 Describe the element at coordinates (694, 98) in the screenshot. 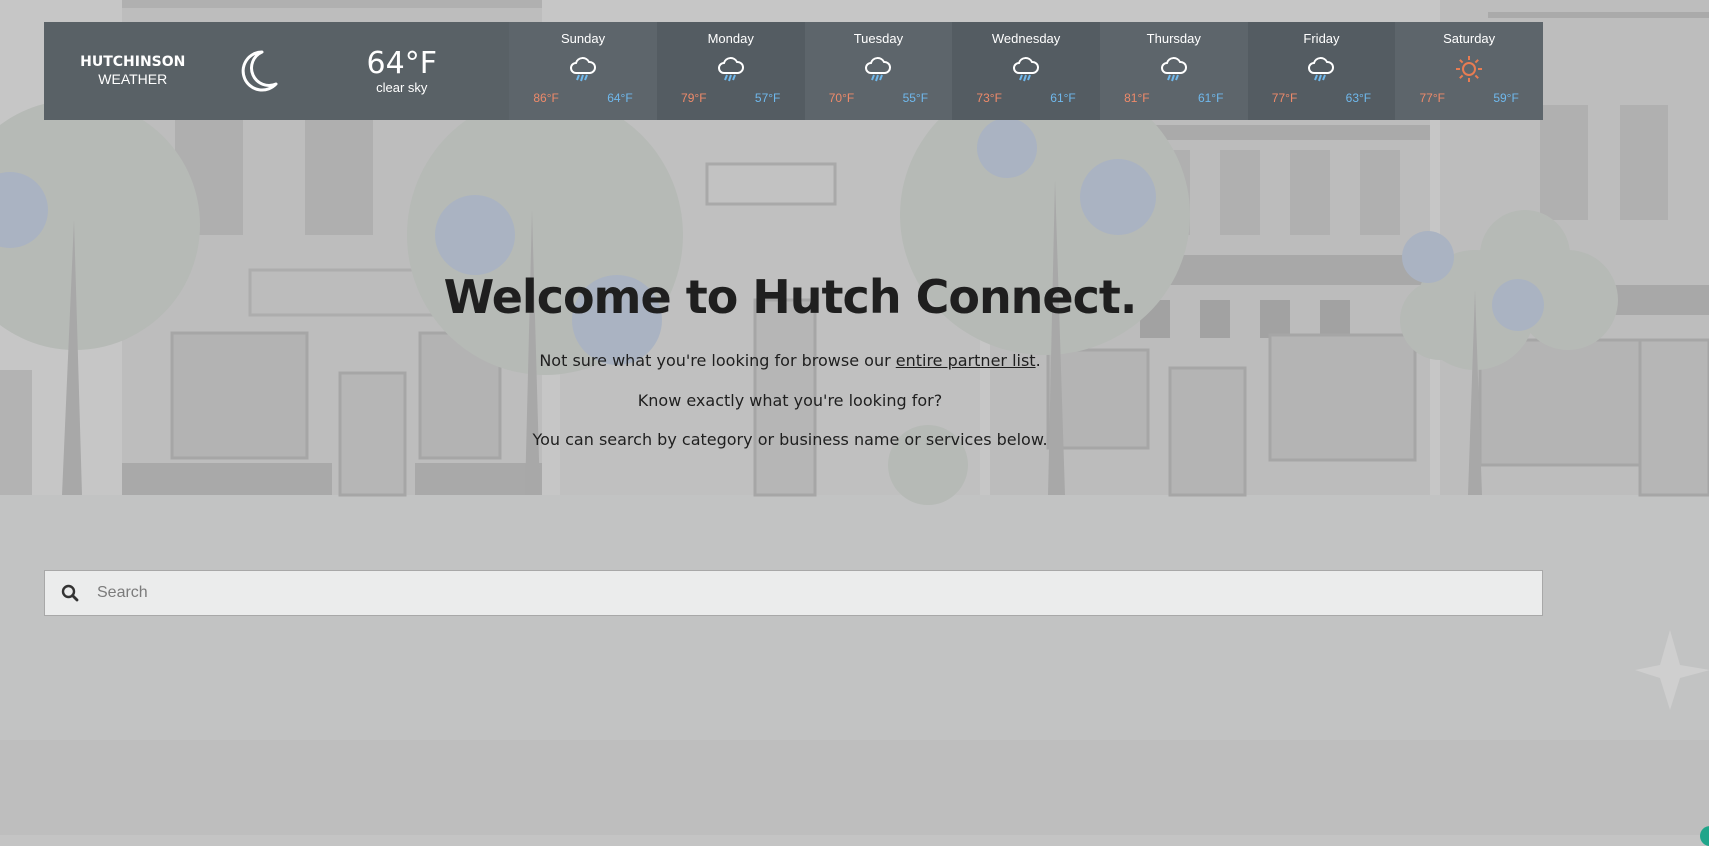

I see `high-temp: 79°F` at that location.